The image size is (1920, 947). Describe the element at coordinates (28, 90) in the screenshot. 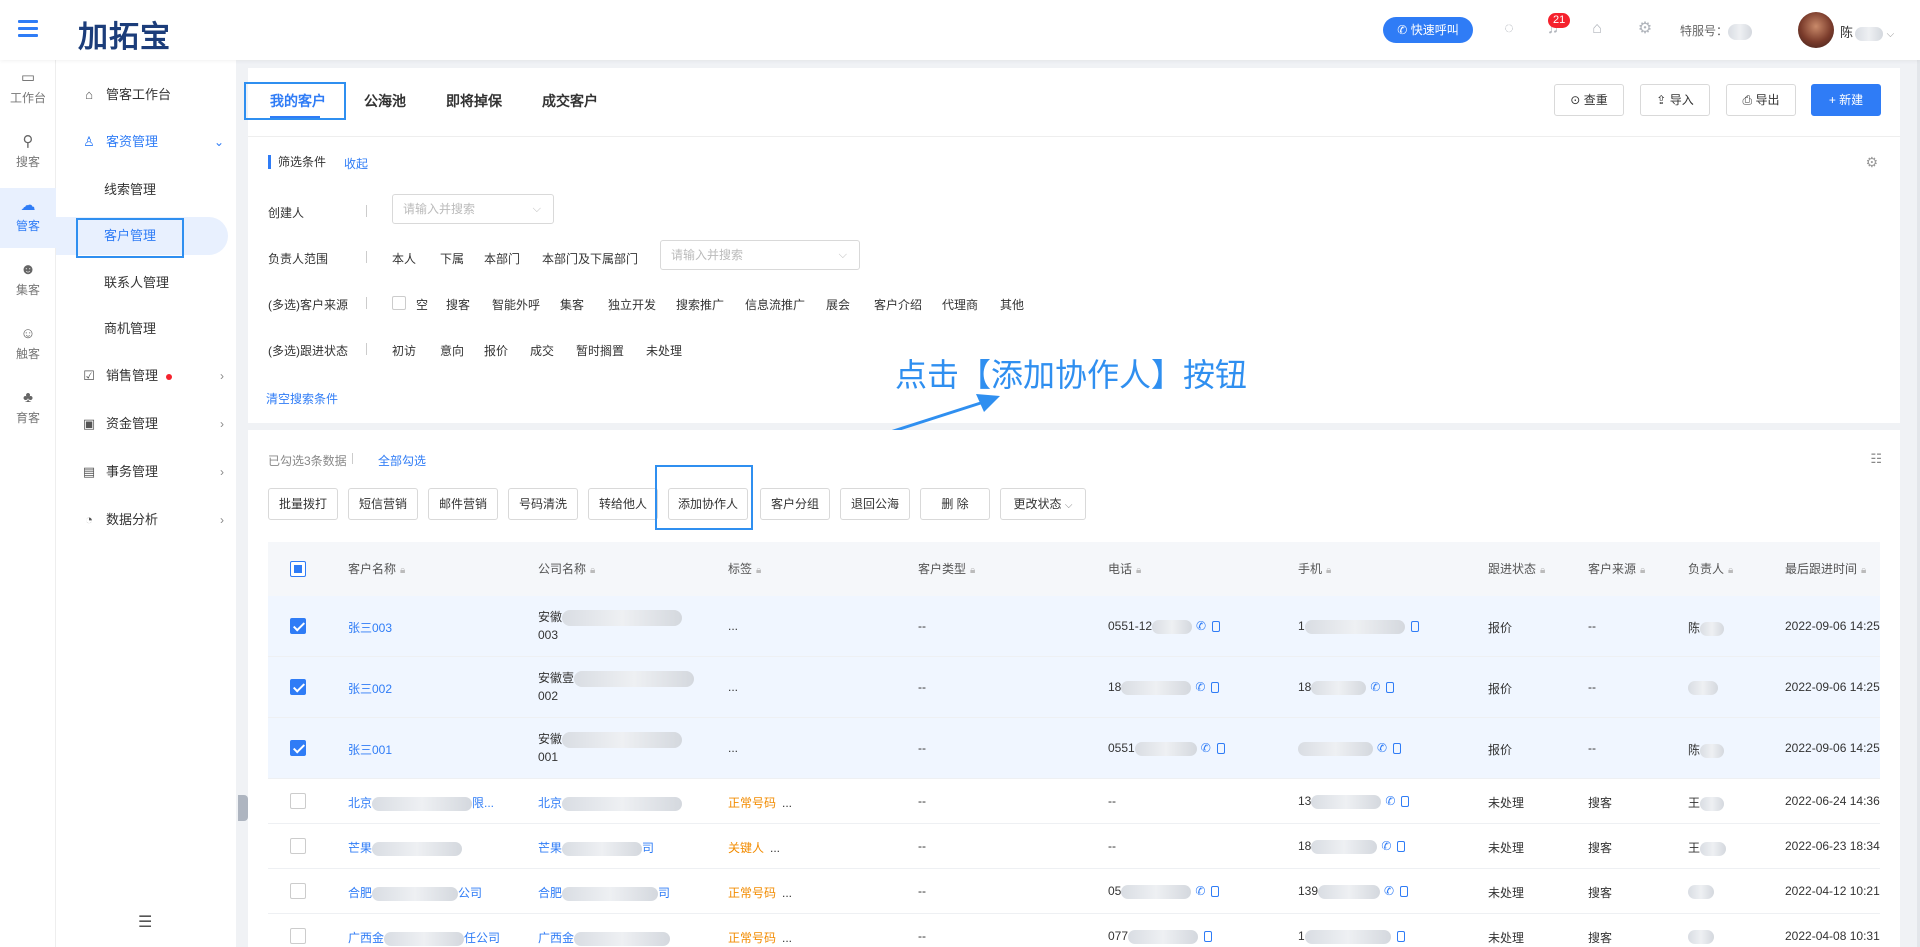

I see `rail-item-workbench: ▭ 工作台` at that location.